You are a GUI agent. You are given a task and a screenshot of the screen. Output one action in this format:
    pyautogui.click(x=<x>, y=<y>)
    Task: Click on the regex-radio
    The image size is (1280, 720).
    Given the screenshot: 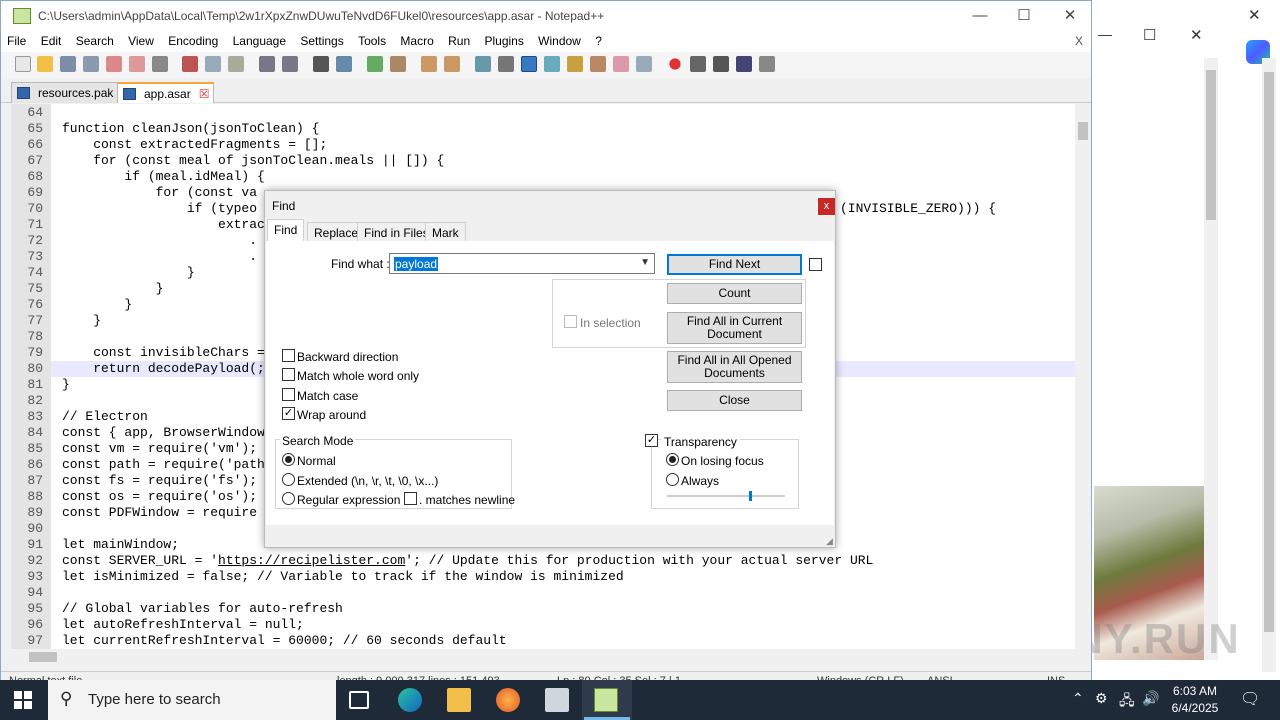 What is the action you would take?
    pyautogui.click(x=288, y=498)
    